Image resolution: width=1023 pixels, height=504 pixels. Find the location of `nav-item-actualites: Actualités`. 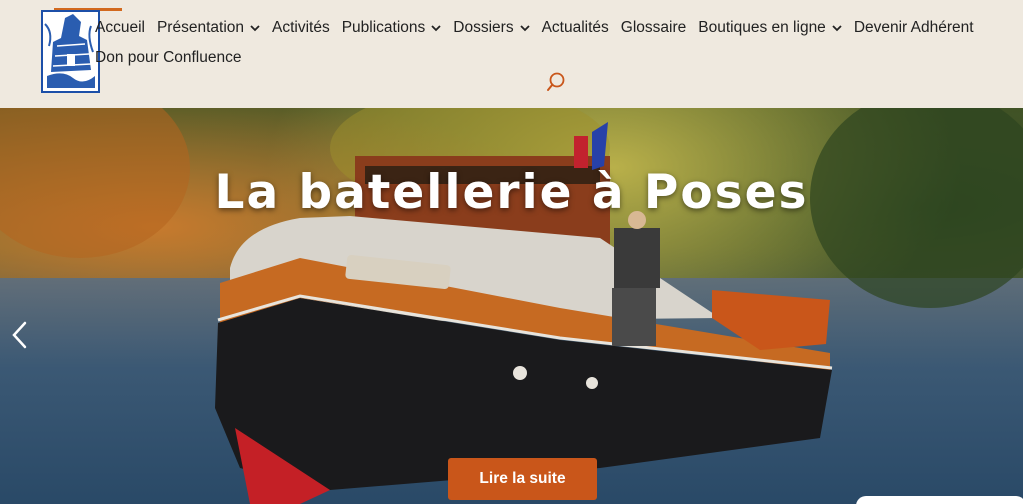

nav-item-actualites: Actualités is located at coordinates (575, 28).